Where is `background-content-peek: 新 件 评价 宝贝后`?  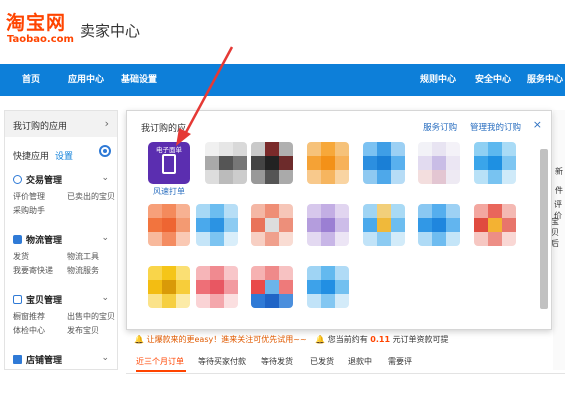 background-content-peek: 新 件 评价 宝贝后 is located at coordinates (558, 240).